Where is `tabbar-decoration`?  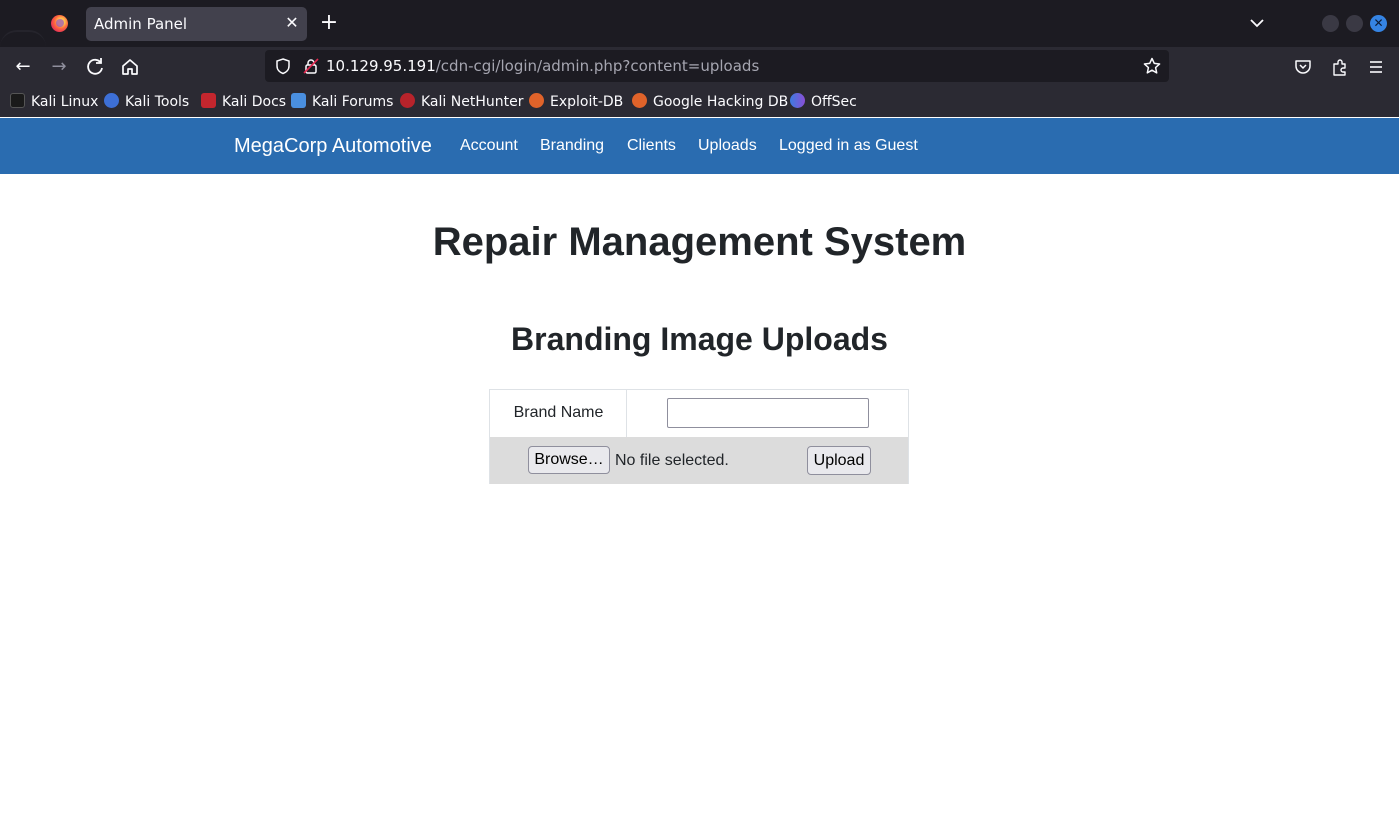
tabbar-decoration is located at coordinates (23, 38).